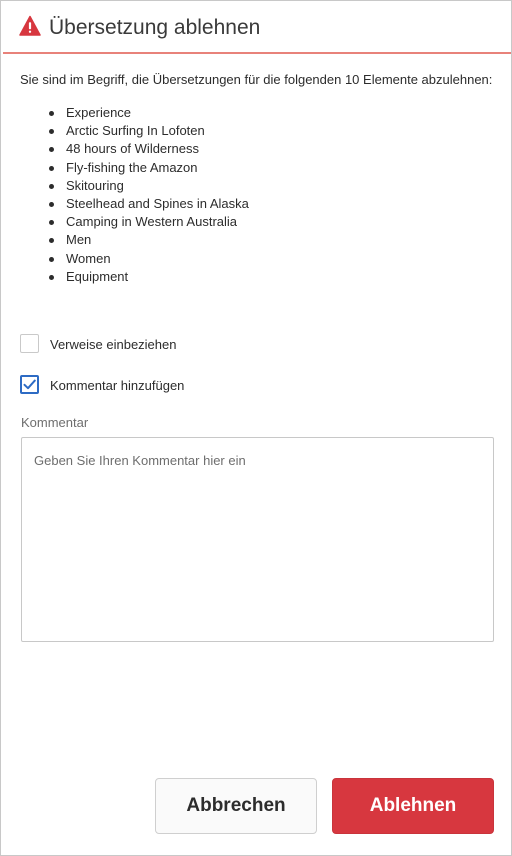 This screenshot has width=512, height=856. Describe the element at coordinates (257, 53) in the screenshot. I see `header-divider` at that location.